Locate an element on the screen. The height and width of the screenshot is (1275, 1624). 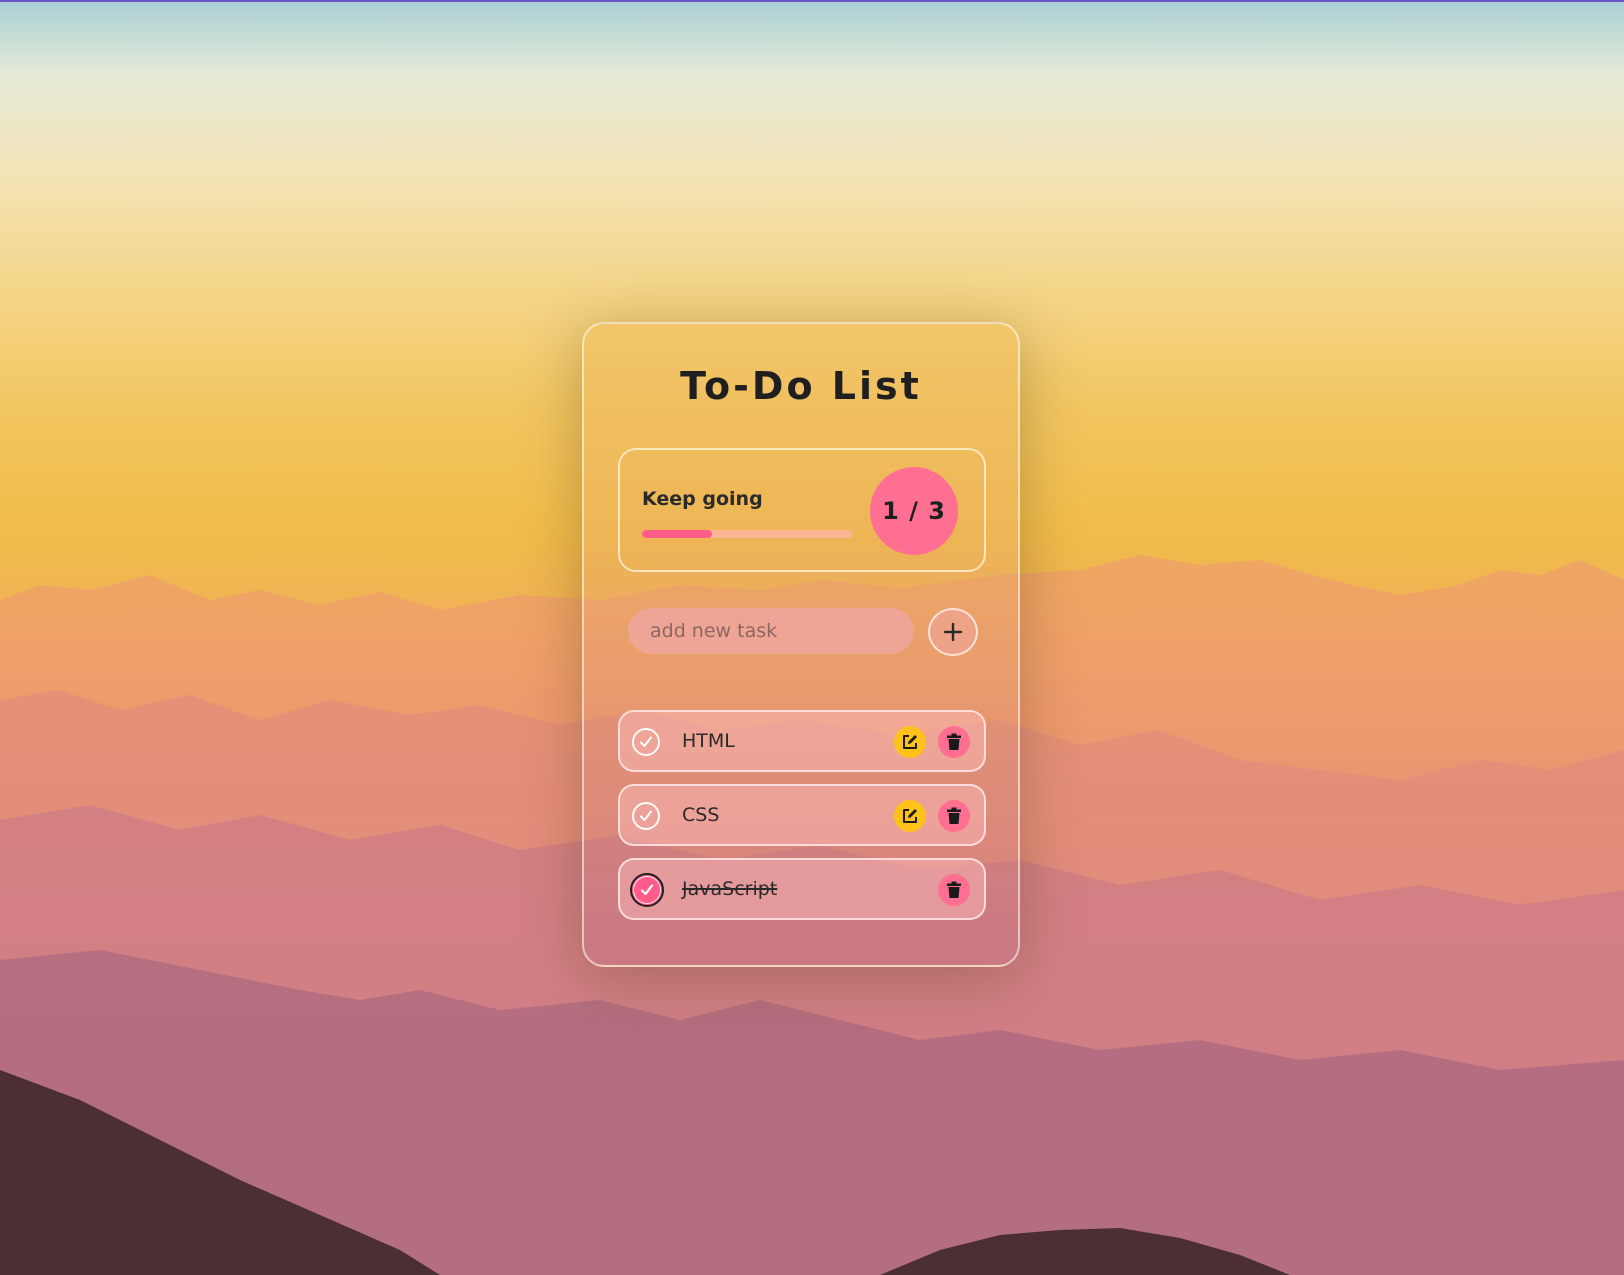
add-task-form is located at coordinates (803, 632).